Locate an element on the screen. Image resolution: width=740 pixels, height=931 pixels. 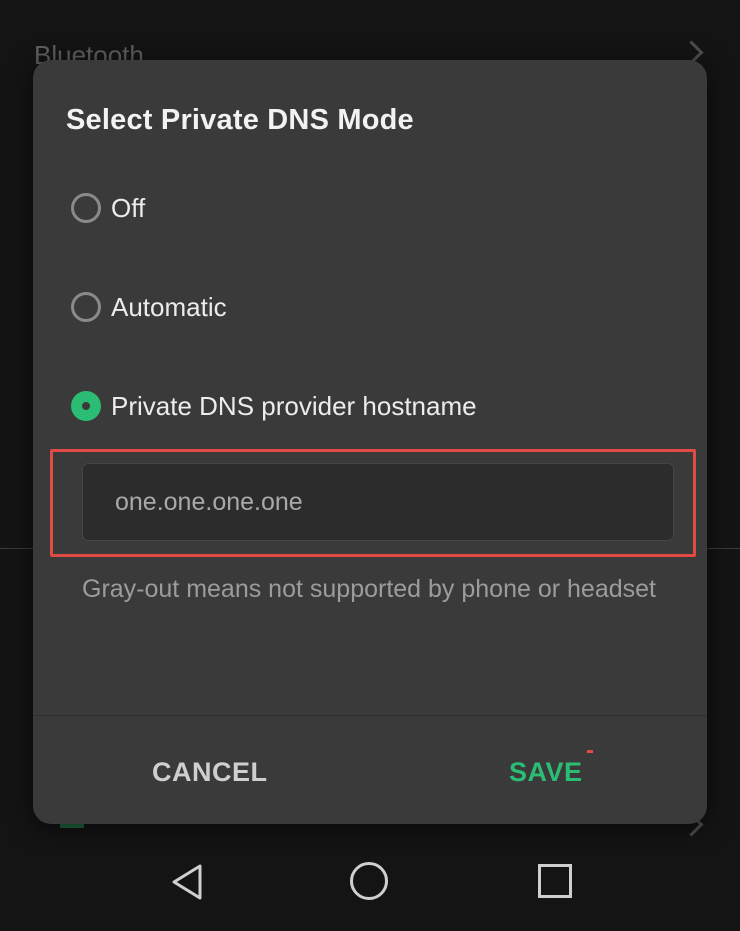
hostname-input is located at coordinates (378, 502).